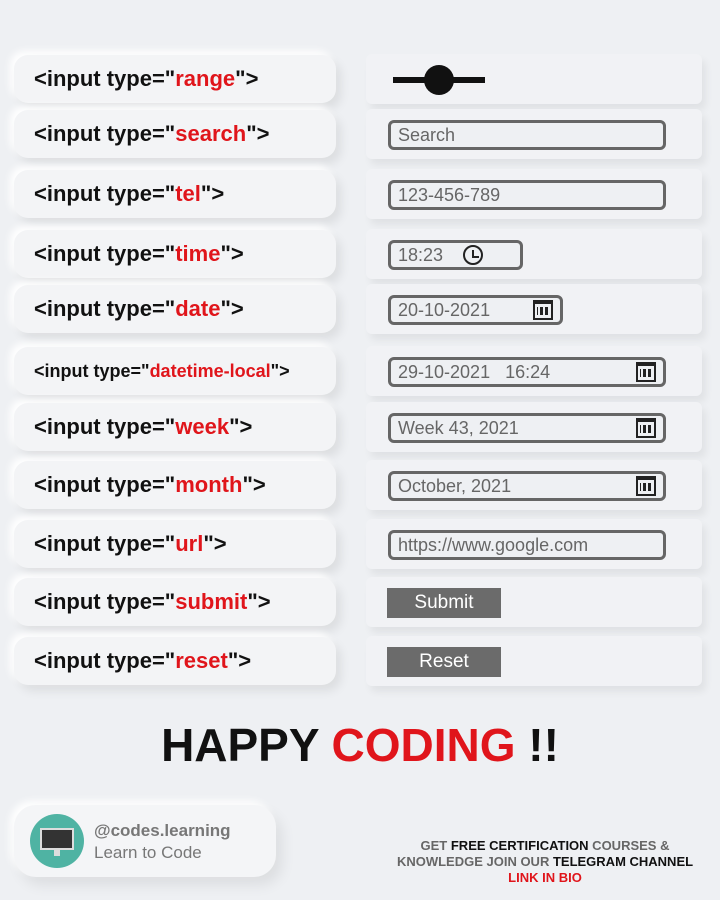  Describe the element at coordinates (175, 544) in the screenshot. I see `code-label: <input type=" url ">` at that location.